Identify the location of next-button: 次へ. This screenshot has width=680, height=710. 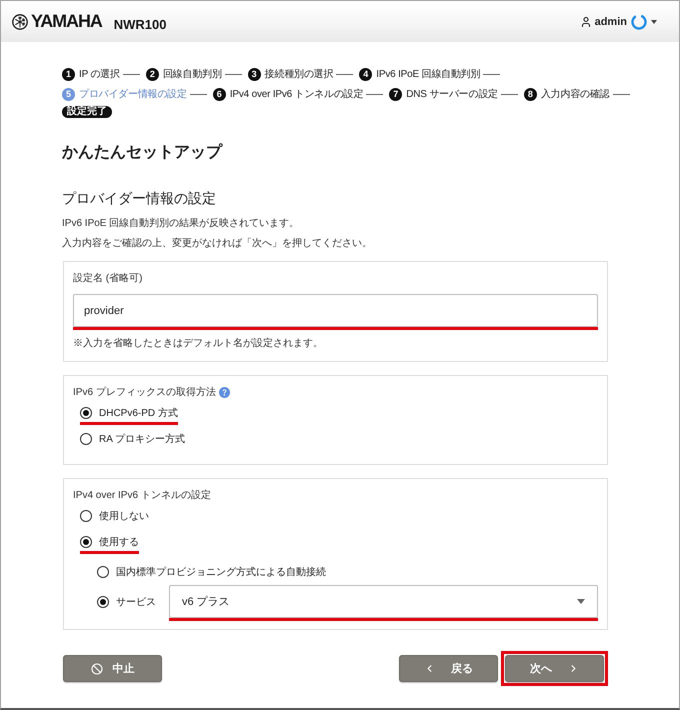
(554, 668).